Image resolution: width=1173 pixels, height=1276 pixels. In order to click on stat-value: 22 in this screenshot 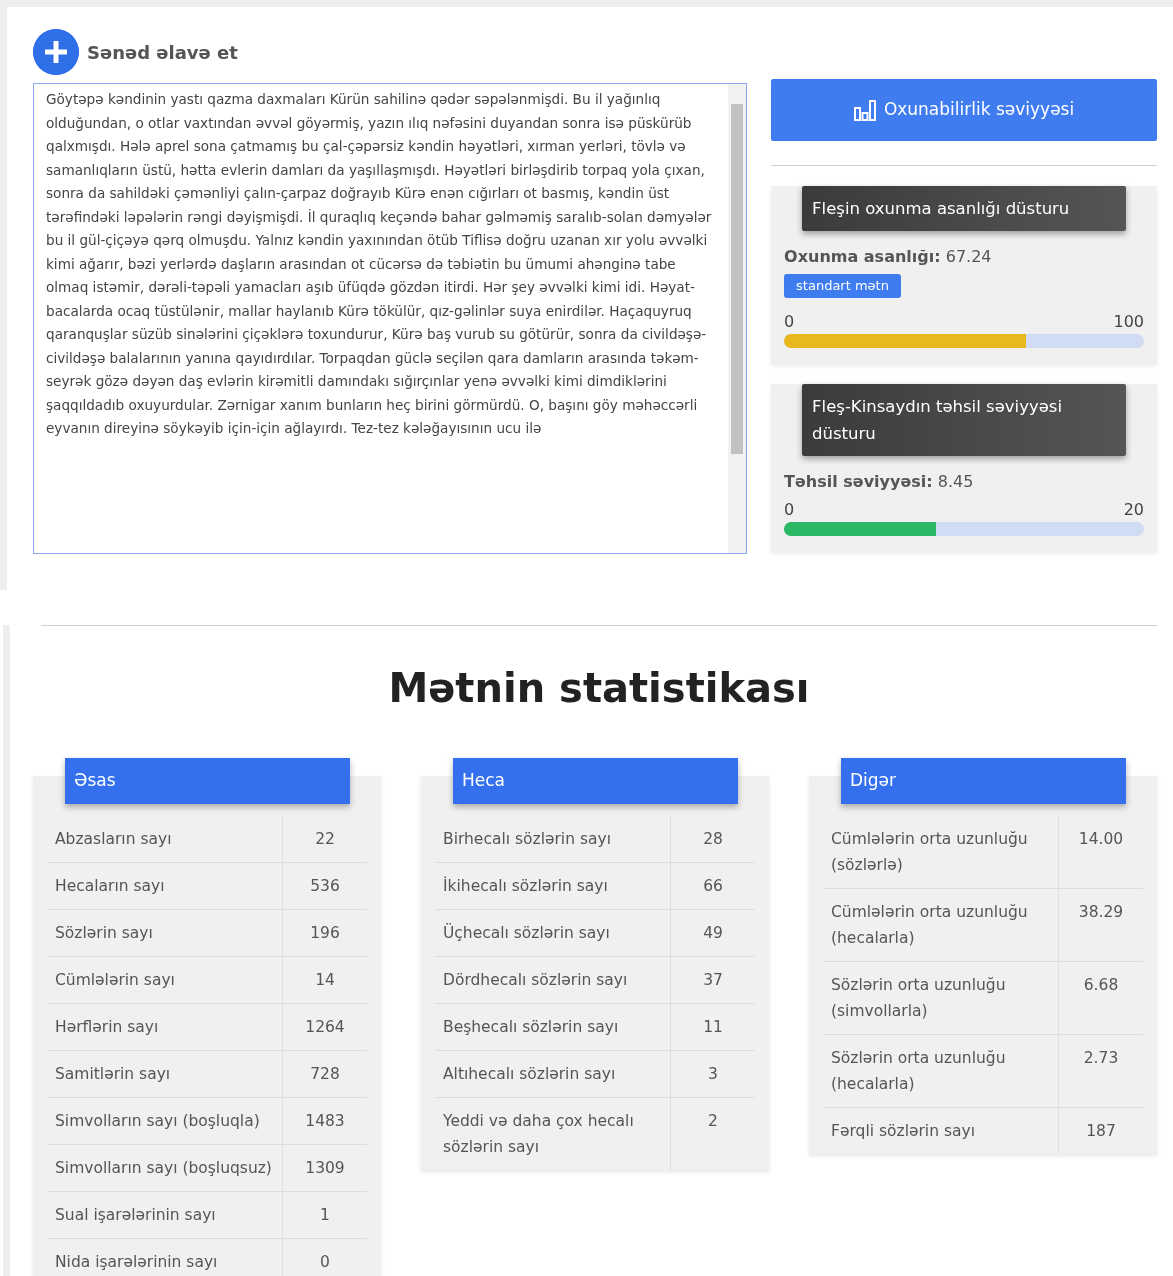, I will do `click(325, 839)`.